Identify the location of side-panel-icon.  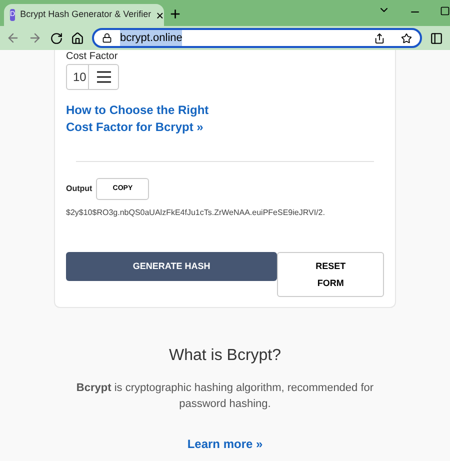
(436, 38).